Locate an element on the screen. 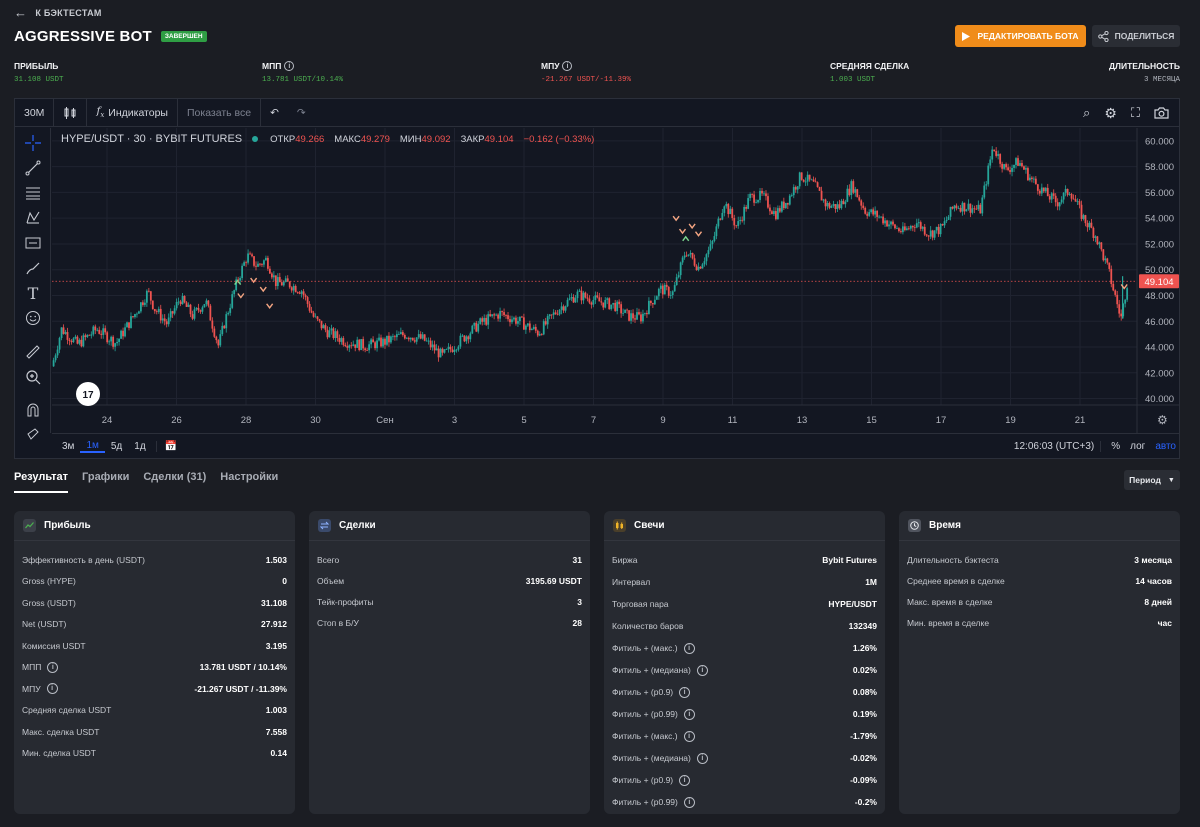 Image resolution: width=1200 pixels, height=827 pixels. text-tool-icon: T is located at coordinates (33, 293).